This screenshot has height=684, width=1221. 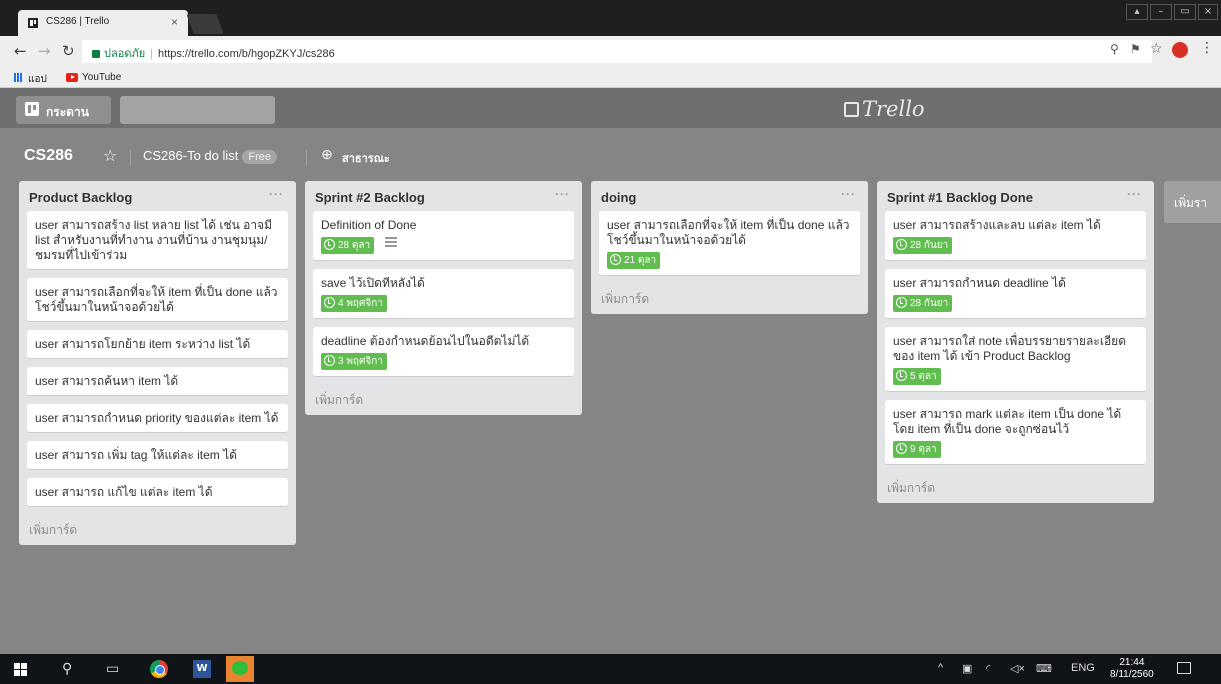 What do you see at coordinates (20, 51) in the screenshot?
I see `back-arrow-icon: ←` at bounding box center [20, 51].